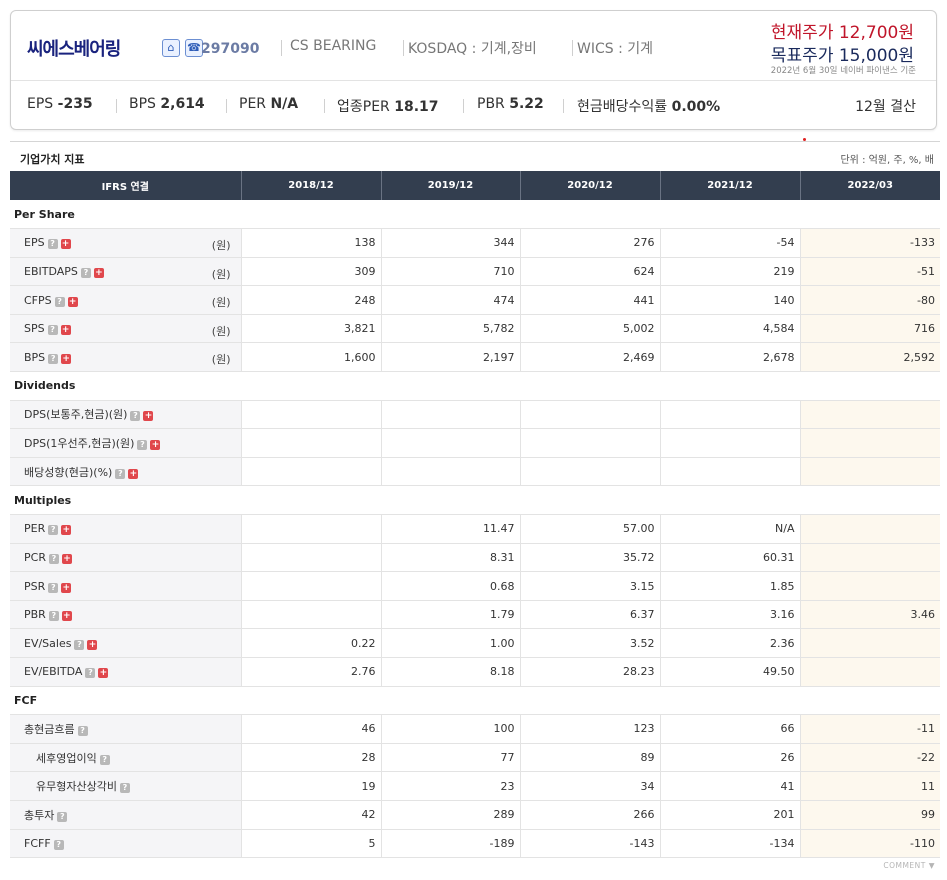 Image resolution: width=947 pixels, height=880 pixels. I want to click on section-header: 기업가치 지표 단위 : 억원, 주, %, 배, so click(475, 156).